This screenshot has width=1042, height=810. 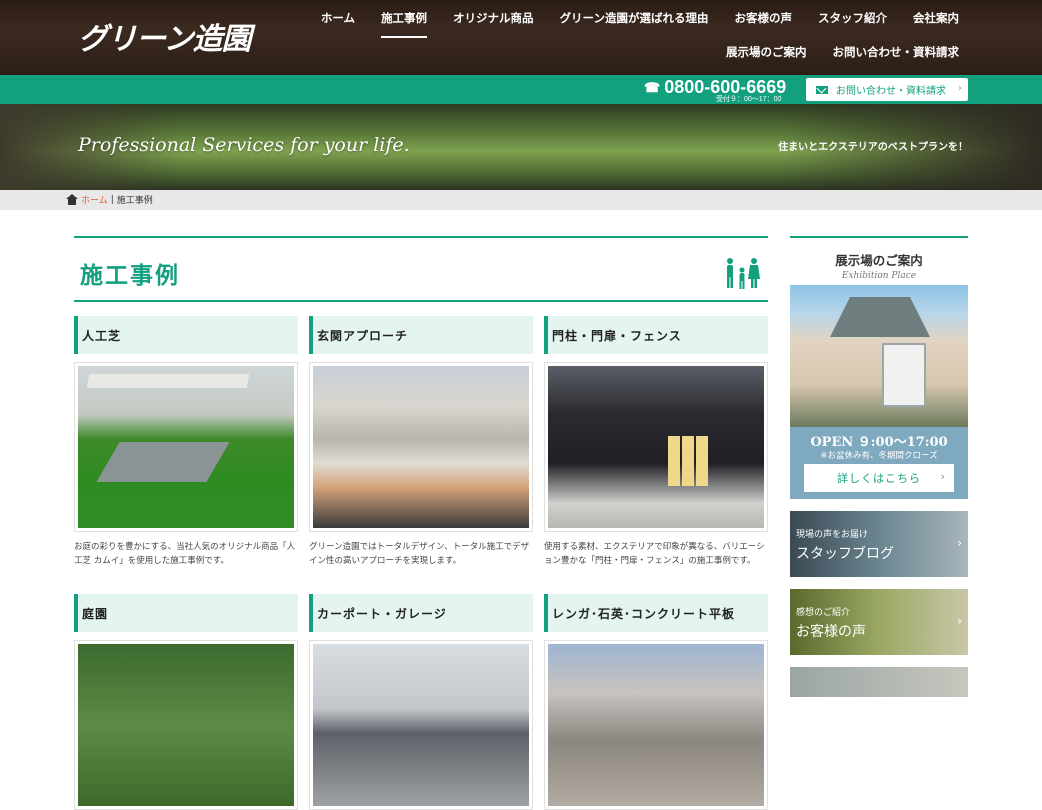 I want to click on turf-photo, so click(x=186, y=447).